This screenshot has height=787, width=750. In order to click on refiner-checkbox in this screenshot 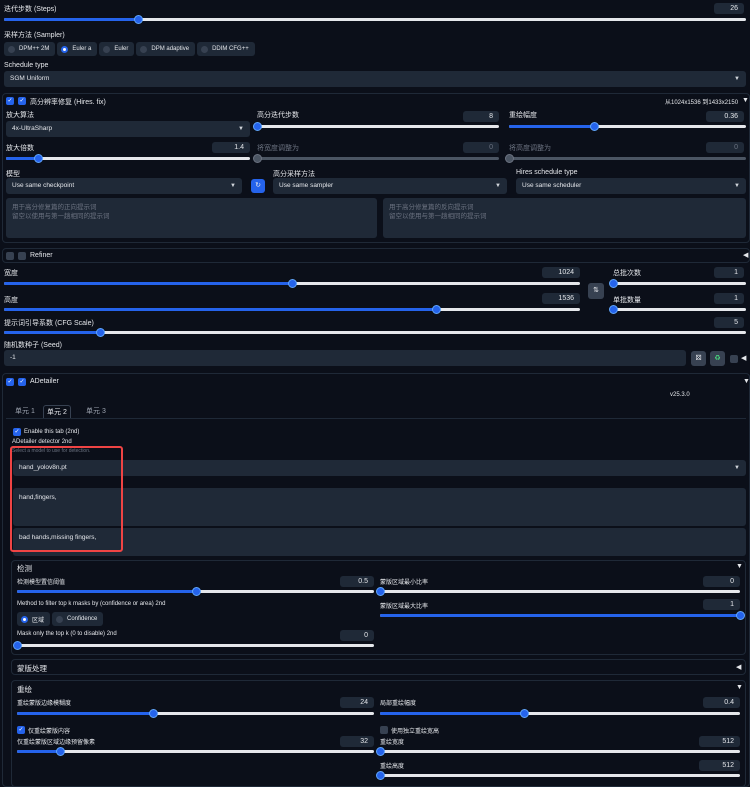, I will do `click(10, 256)`.